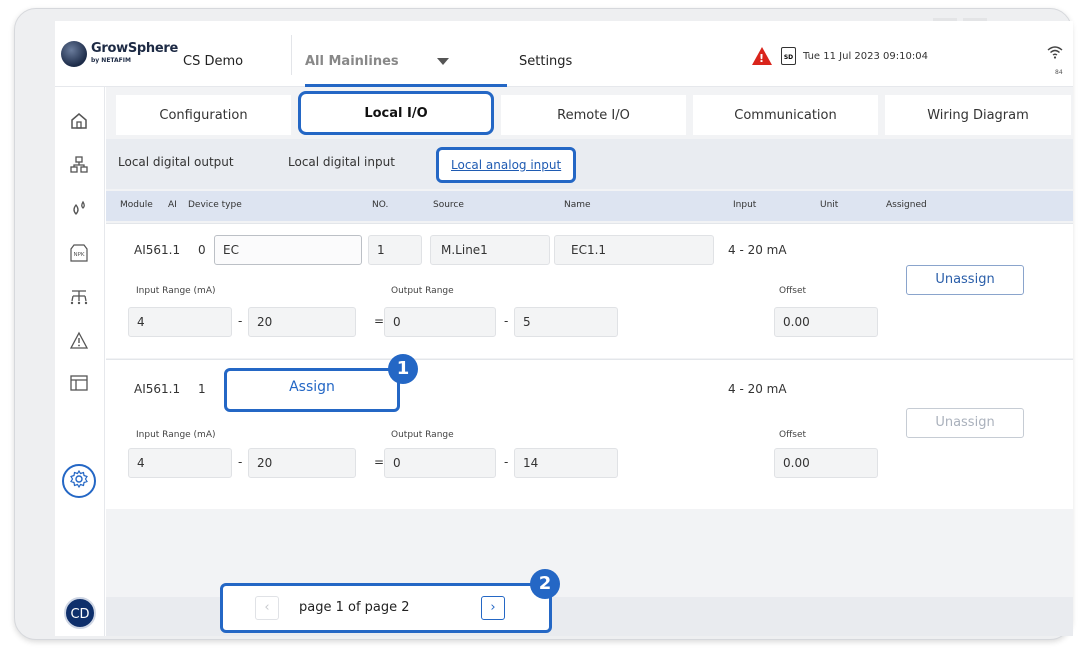 The image size is (1091, 656). I want to click on settings-icon, so click(79, 481).